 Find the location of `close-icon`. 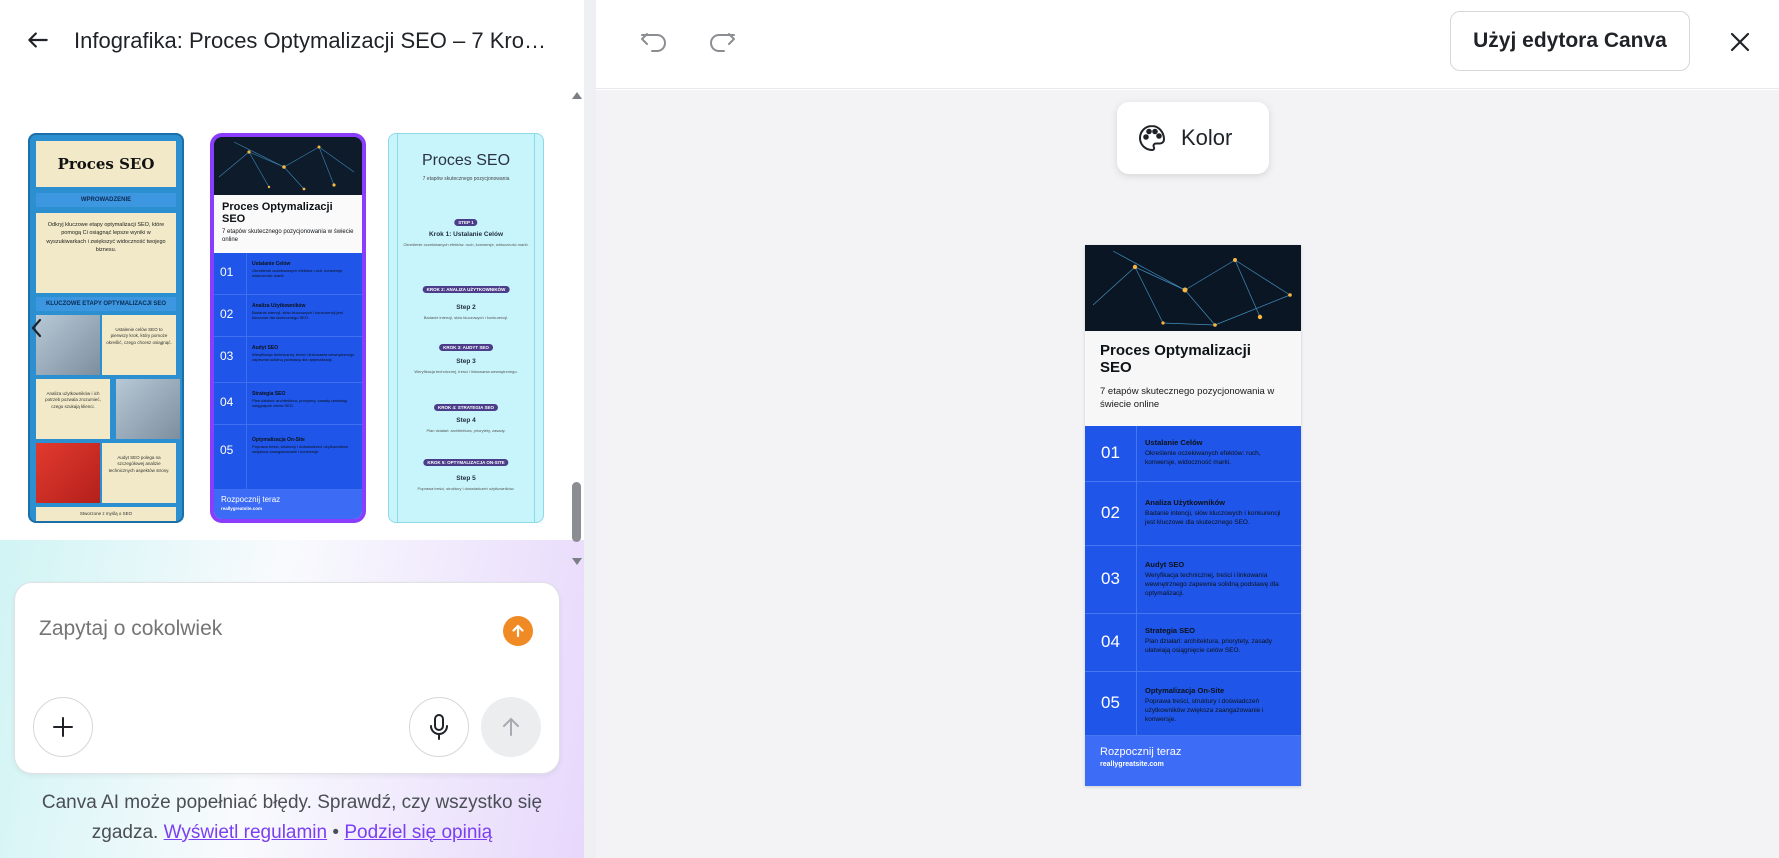

close-icon is located at coordinates (1740, 42).